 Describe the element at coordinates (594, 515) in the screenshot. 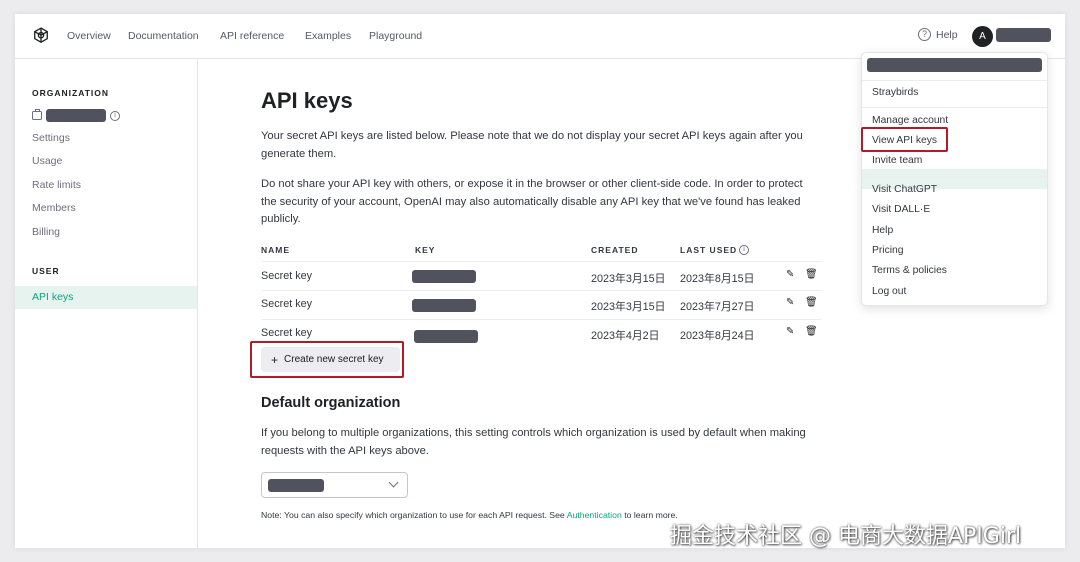

I see `authentication-link: Authentication` at that location.